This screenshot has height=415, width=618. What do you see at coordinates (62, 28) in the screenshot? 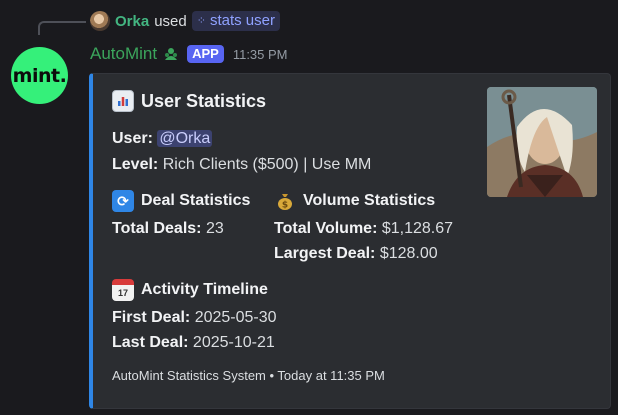
I see `reply-connector` at bounding box center [62, 28].